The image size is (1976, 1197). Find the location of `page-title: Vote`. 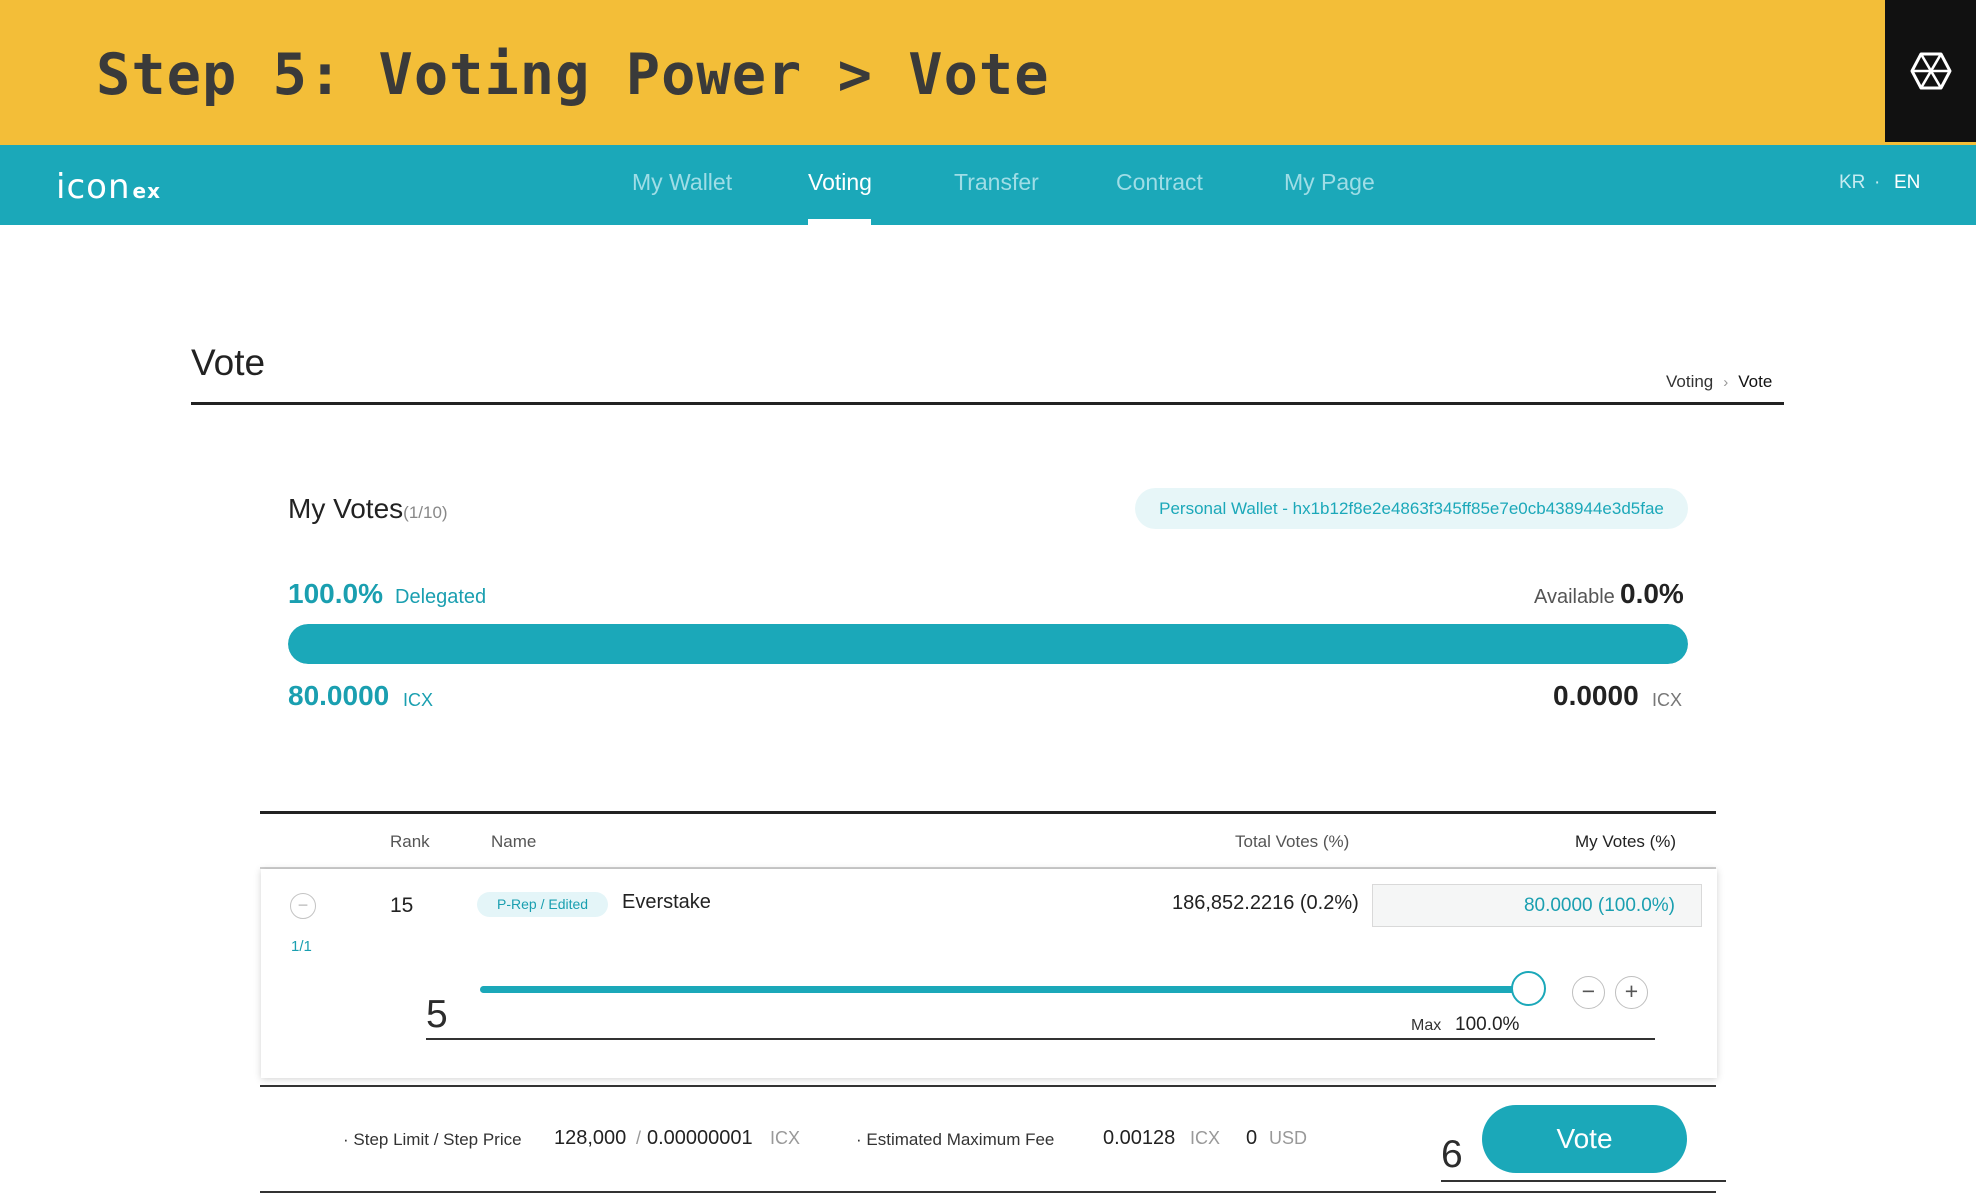

page-title: Vote is located at coordinates (228, 362).